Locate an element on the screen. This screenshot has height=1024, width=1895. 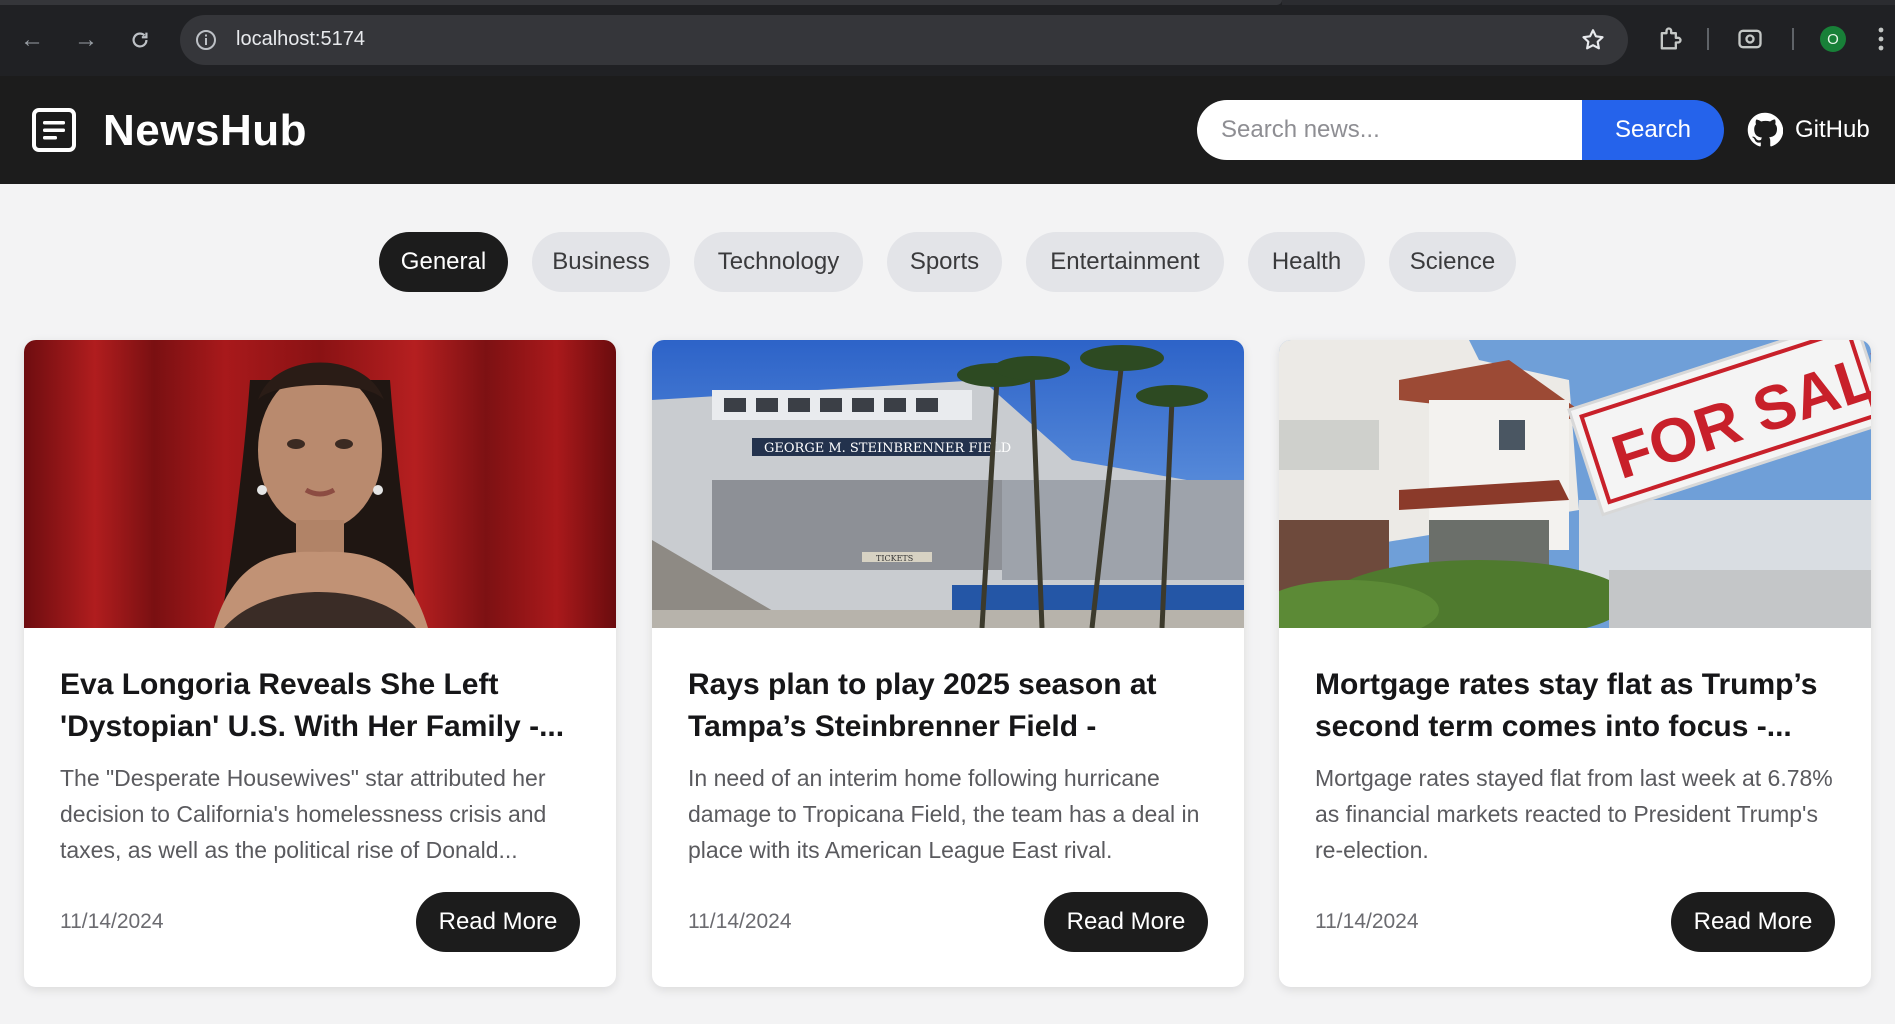
github-icon is located at coordinates (1765, 129).